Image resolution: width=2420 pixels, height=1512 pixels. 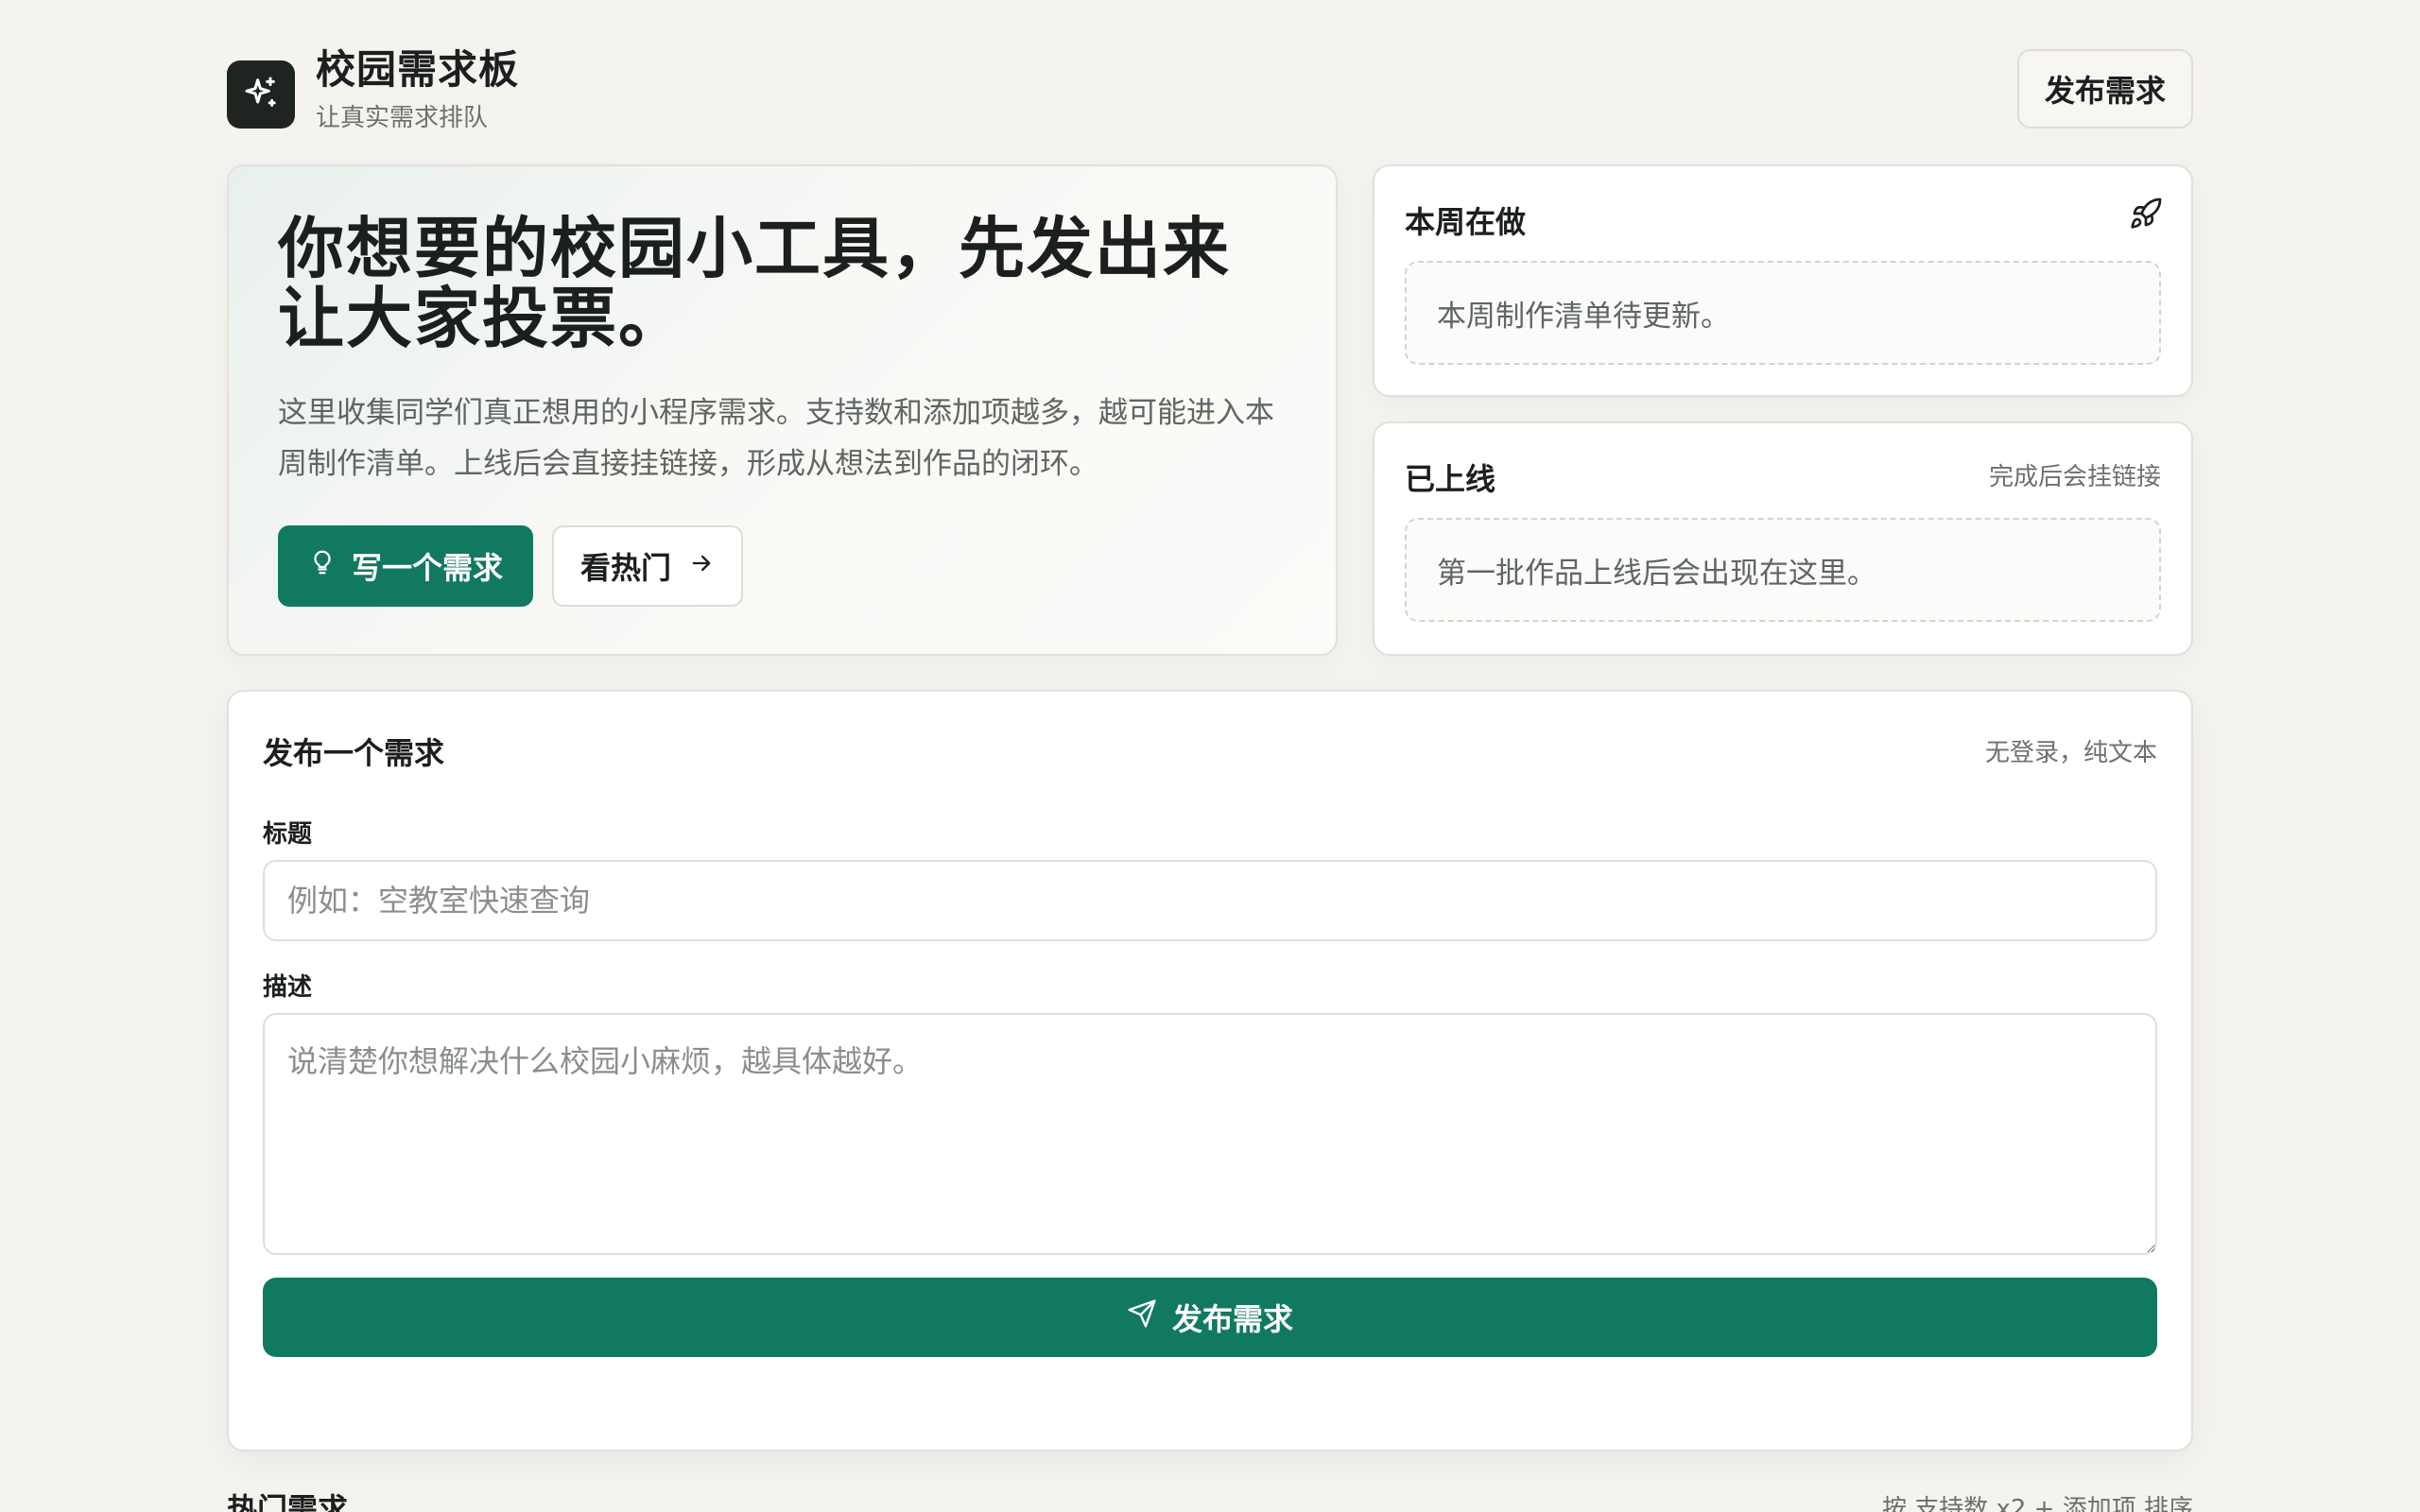 What do you see at coordinates (1783, 570) in the screenshot?
I see `launched-empty-state: 第一批作品上线后会出现在这里。` at bounding box center [1783, 570].